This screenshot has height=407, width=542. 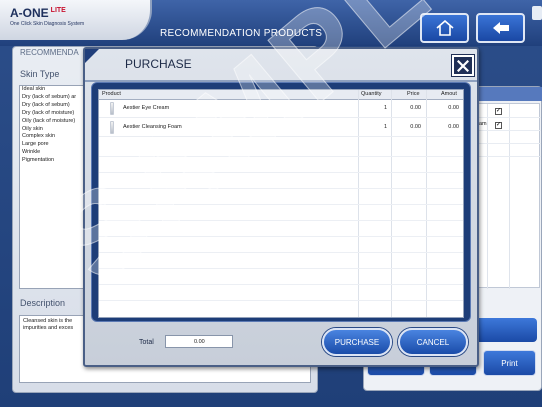 I want to click on column-header-price: Price, so click(x=413, y=94).